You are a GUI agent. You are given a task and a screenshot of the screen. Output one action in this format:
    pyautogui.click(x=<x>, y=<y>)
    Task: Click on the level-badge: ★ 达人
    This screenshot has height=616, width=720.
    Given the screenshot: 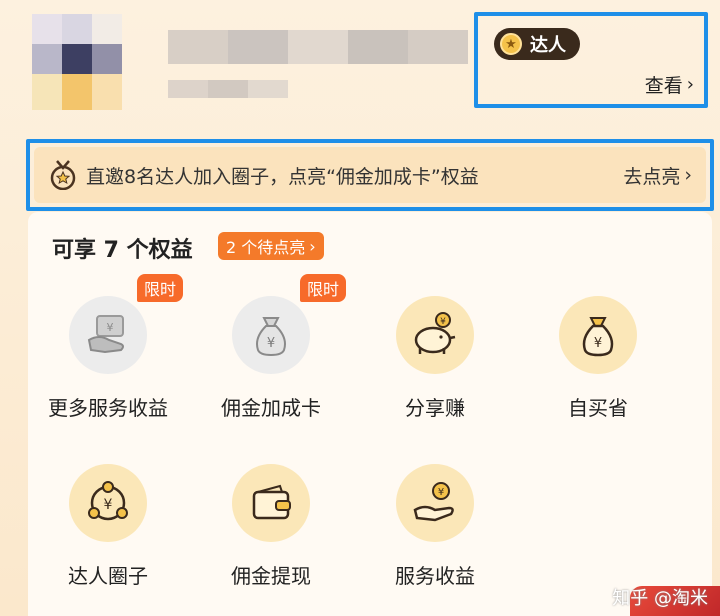 What is the action you would take?
    pyautogui.click(x=537, y=44)
    